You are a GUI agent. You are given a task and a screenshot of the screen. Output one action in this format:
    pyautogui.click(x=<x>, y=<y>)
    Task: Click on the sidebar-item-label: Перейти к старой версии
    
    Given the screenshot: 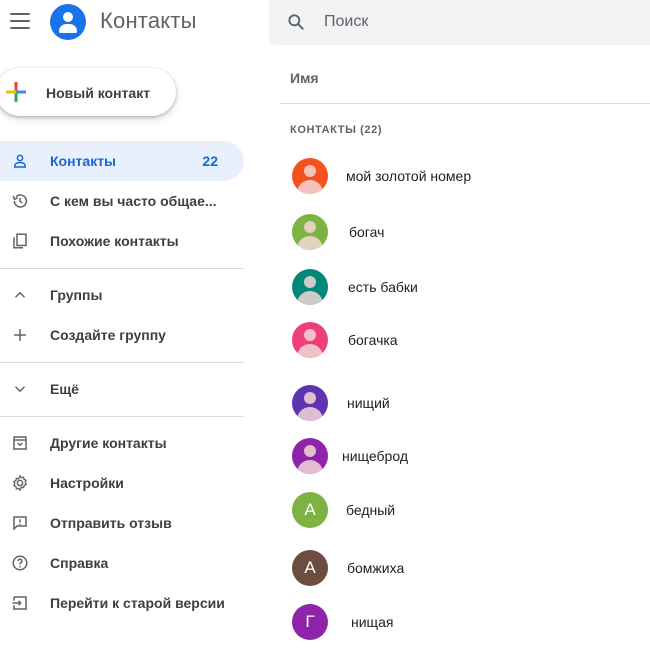 What is the action you would take?
    pyautogui.click(x=137, y=603)
    